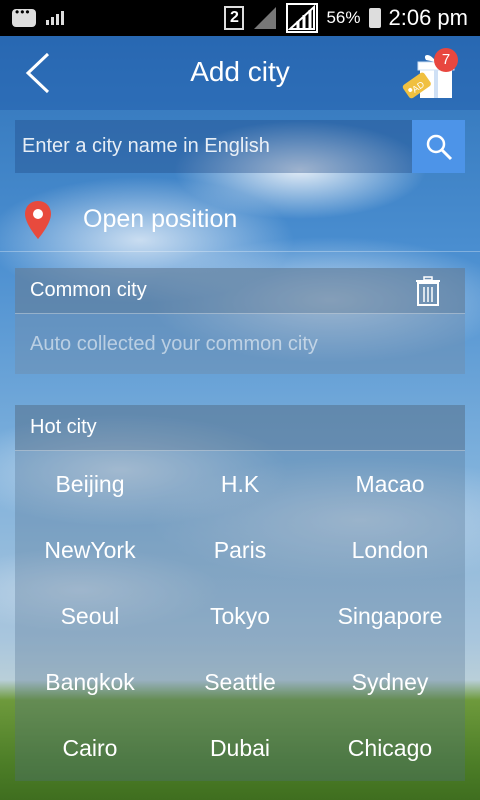 This screenshot has height=800, width=480. What do you see at coordinates (390, 748) in the screenshot?
I see `city-item: Chicago` at bounding box center [390, 748].